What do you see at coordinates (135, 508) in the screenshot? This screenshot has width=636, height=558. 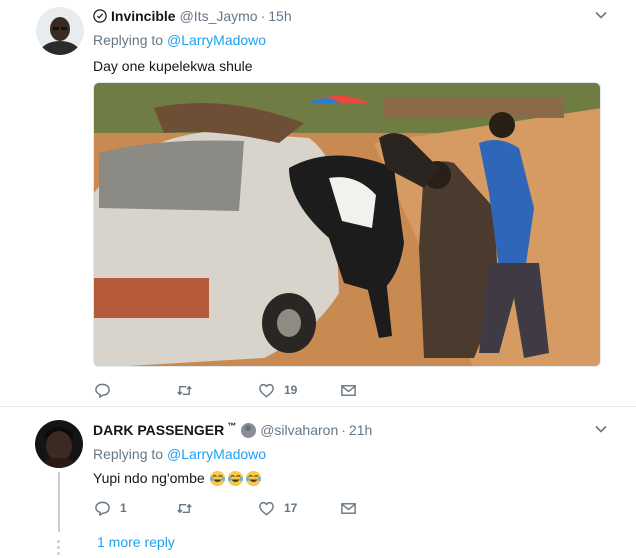 I see `reply-button: 1` at bounding box center [135, 508].